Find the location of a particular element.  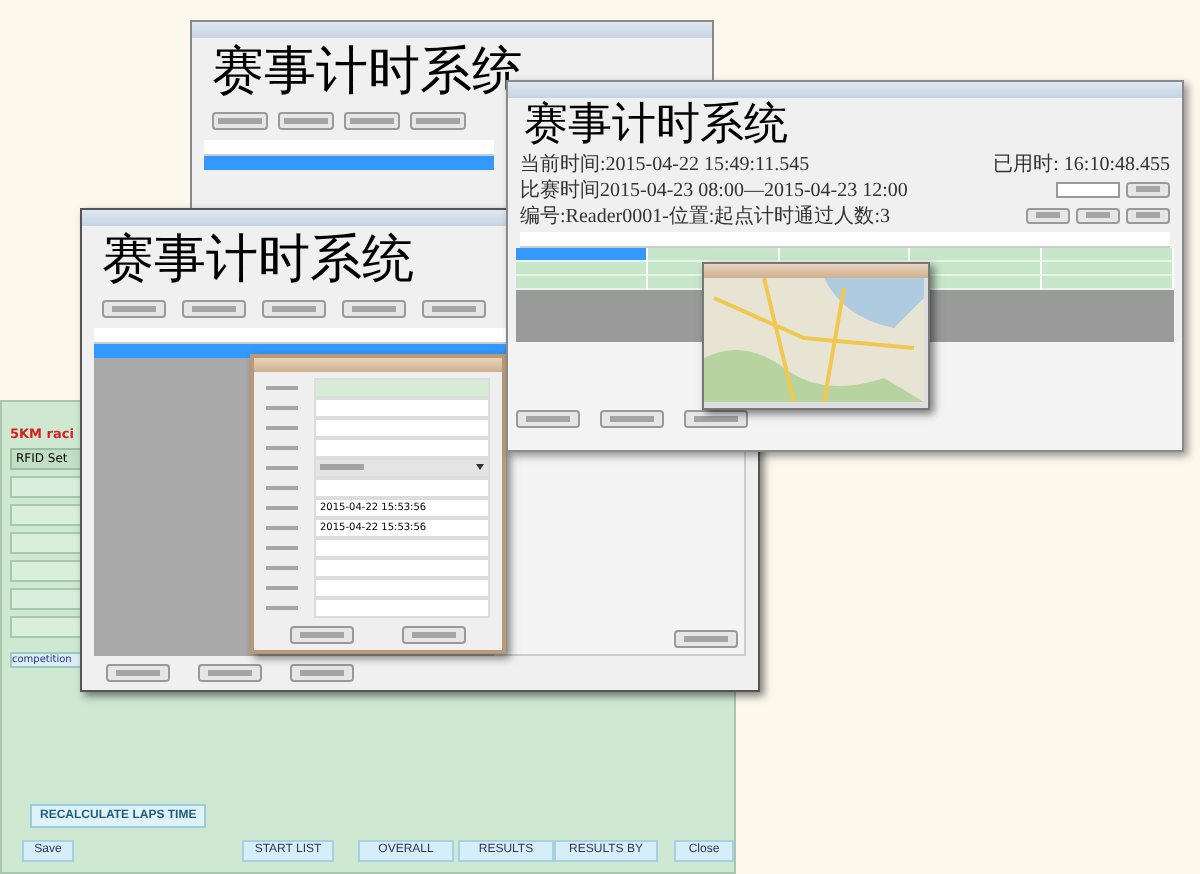

reader-info: 编号:Reader0001-位置:起点计时通过人数:3 is located at coordinates (705, 216).